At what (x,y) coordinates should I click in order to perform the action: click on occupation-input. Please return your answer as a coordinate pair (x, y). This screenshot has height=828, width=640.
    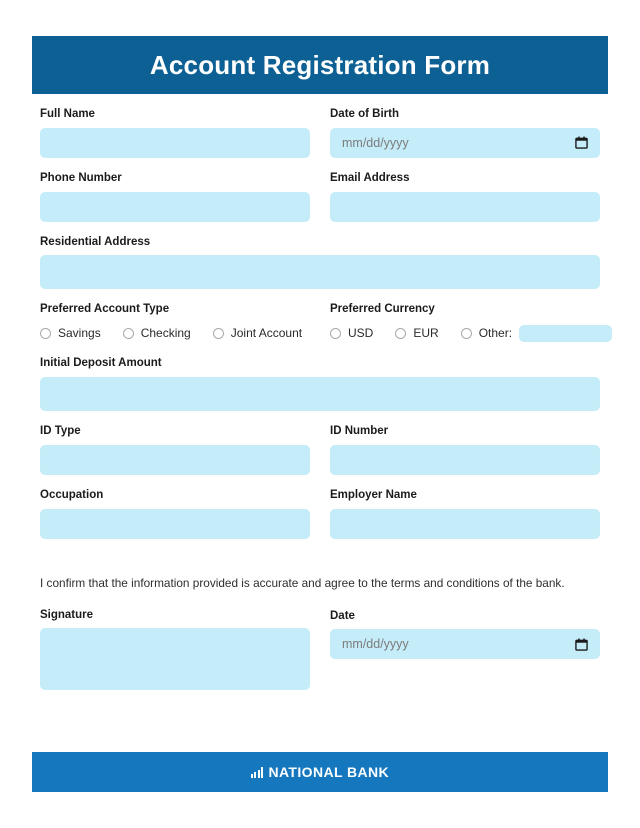
    Looking at the image, I should click on (175, 523).